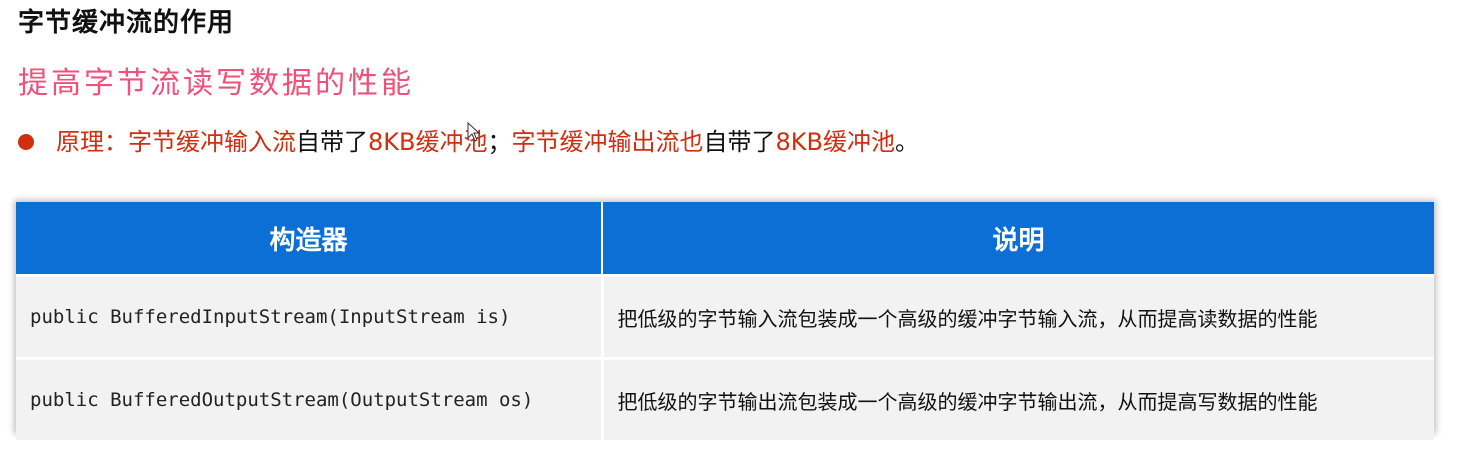  What do you see at coordinates (835, 142) in the screenshot?
I see `principle-text-7: 8KB缓冲池` at bounding box center [835, 142].